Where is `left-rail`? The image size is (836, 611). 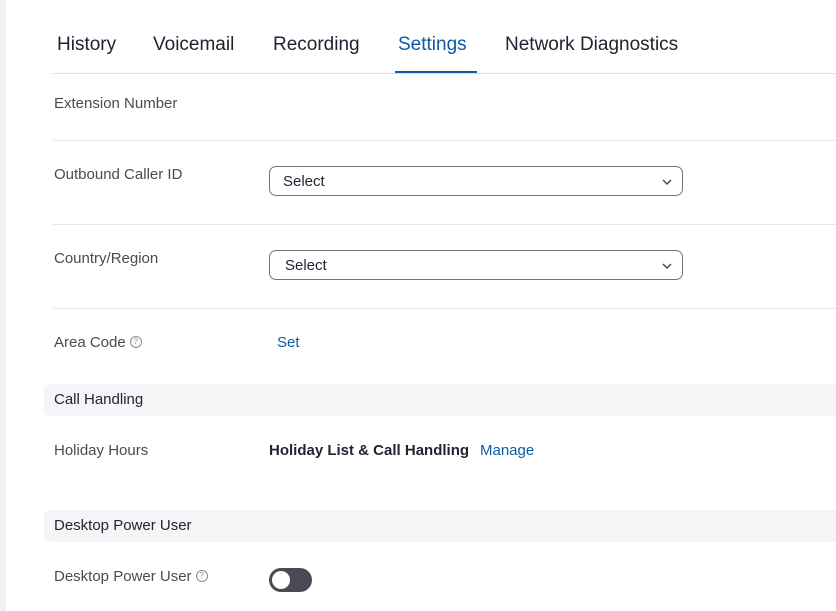
left-rail is located at coordinates (3, 305).